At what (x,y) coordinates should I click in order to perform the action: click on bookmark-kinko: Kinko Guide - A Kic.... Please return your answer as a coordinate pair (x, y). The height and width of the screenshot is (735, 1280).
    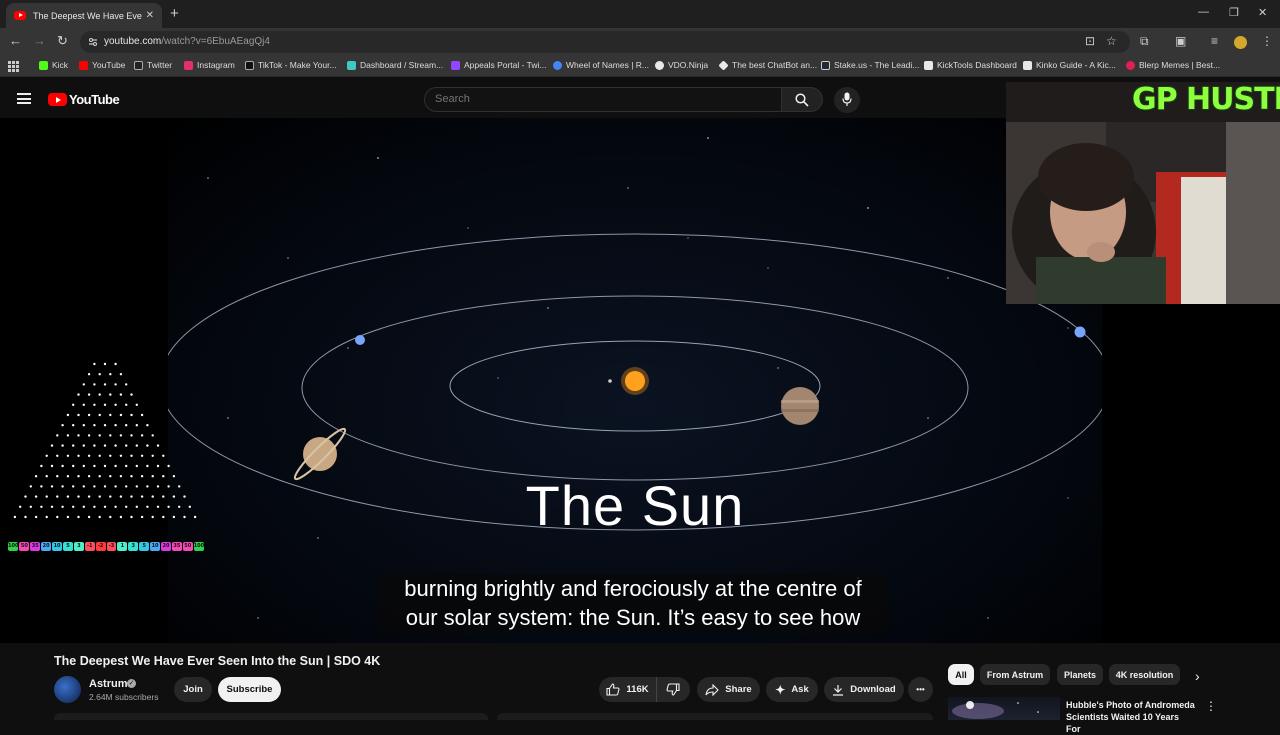
    Looking at the image, I should click on (1069, 65).